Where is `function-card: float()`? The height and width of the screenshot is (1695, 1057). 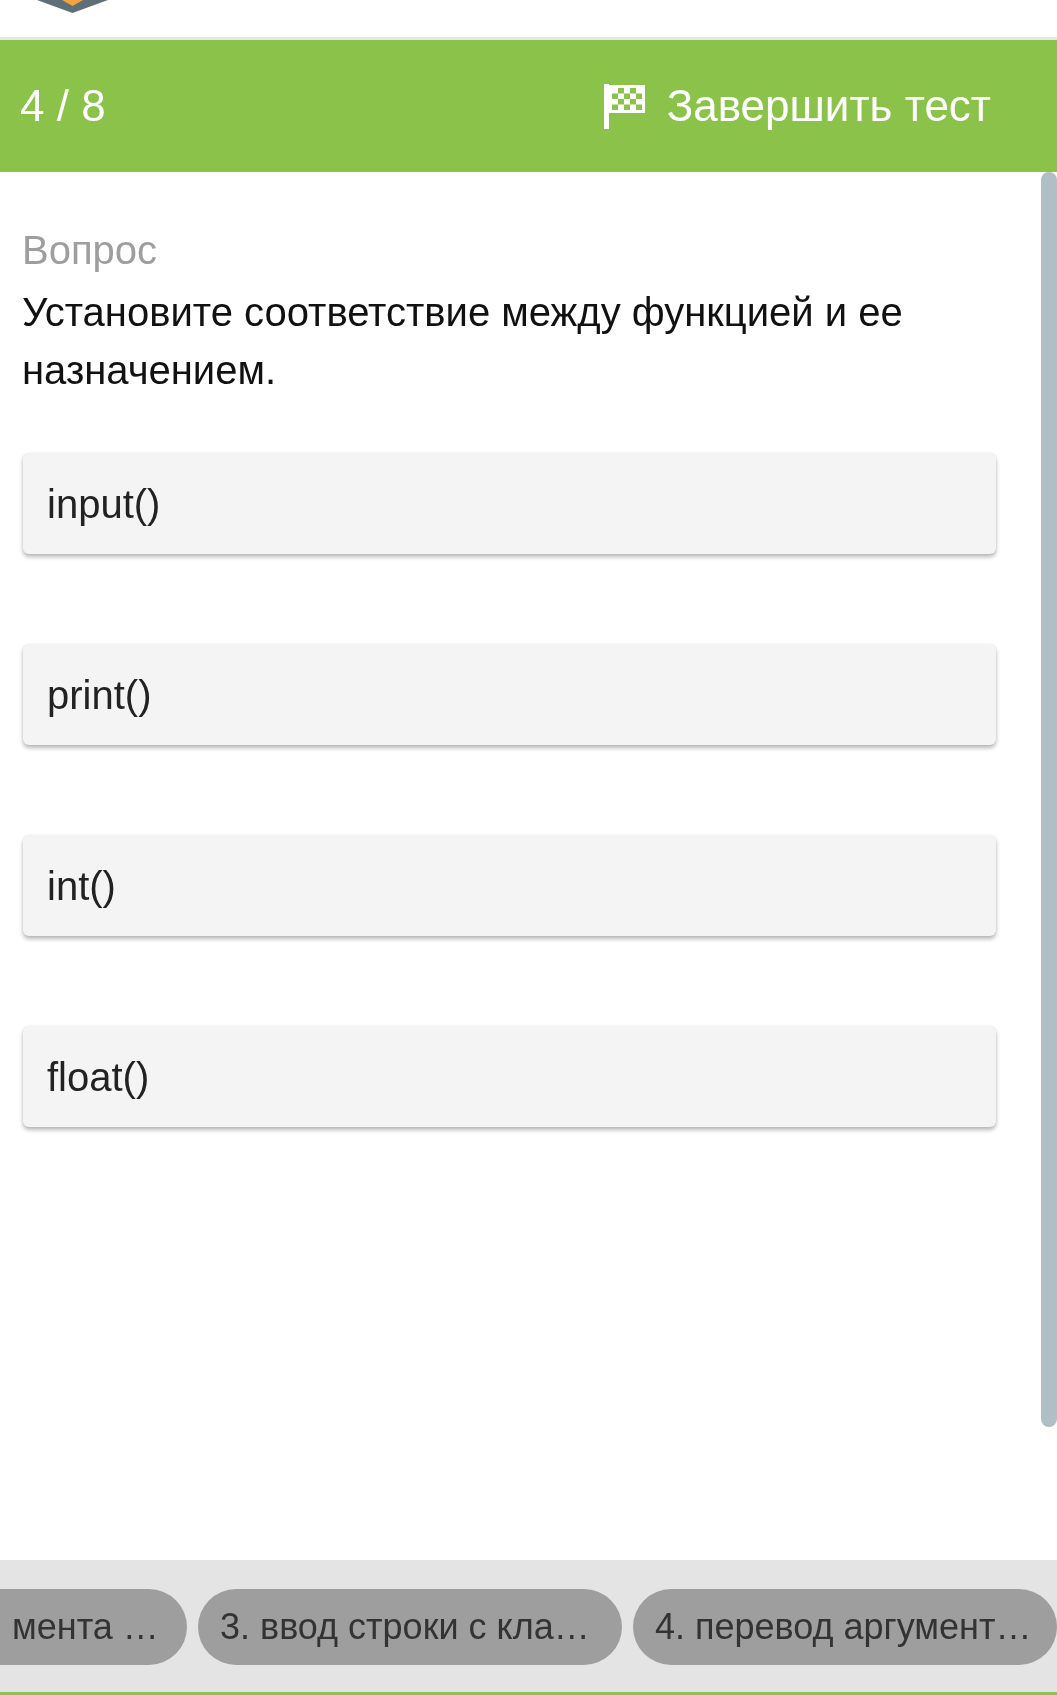
function-card: float() is located at coordinates (509, 1076).